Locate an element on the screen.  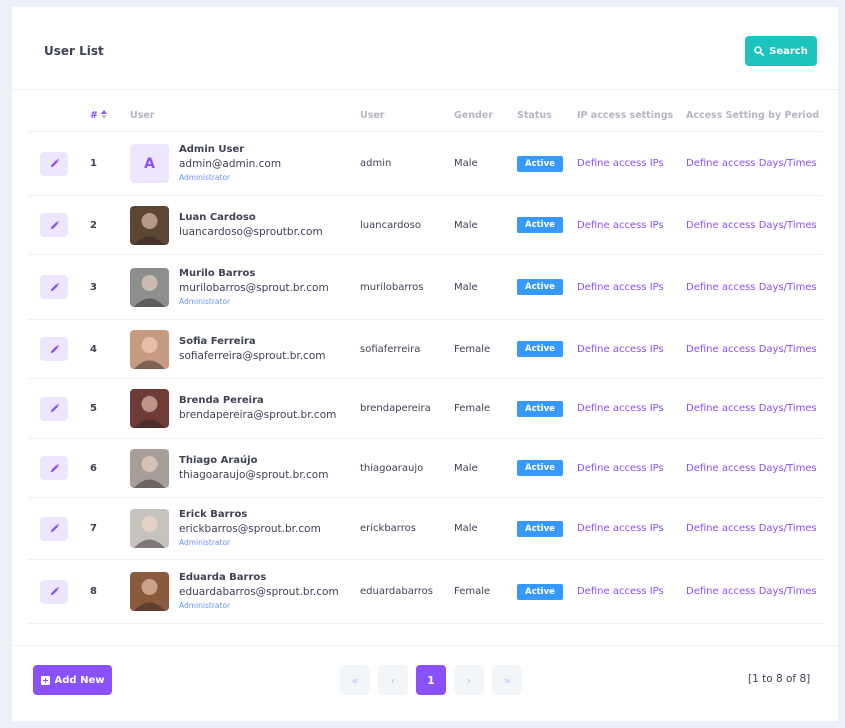
row-index: 4 is located at coordinates (110, 349).